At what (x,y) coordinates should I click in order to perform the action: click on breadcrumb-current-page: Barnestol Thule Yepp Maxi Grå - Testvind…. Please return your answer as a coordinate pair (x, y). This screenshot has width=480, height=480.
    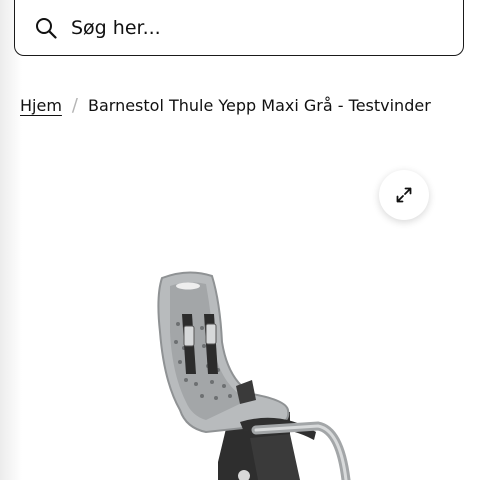
    Looking at the image, I should click on (259, 105).